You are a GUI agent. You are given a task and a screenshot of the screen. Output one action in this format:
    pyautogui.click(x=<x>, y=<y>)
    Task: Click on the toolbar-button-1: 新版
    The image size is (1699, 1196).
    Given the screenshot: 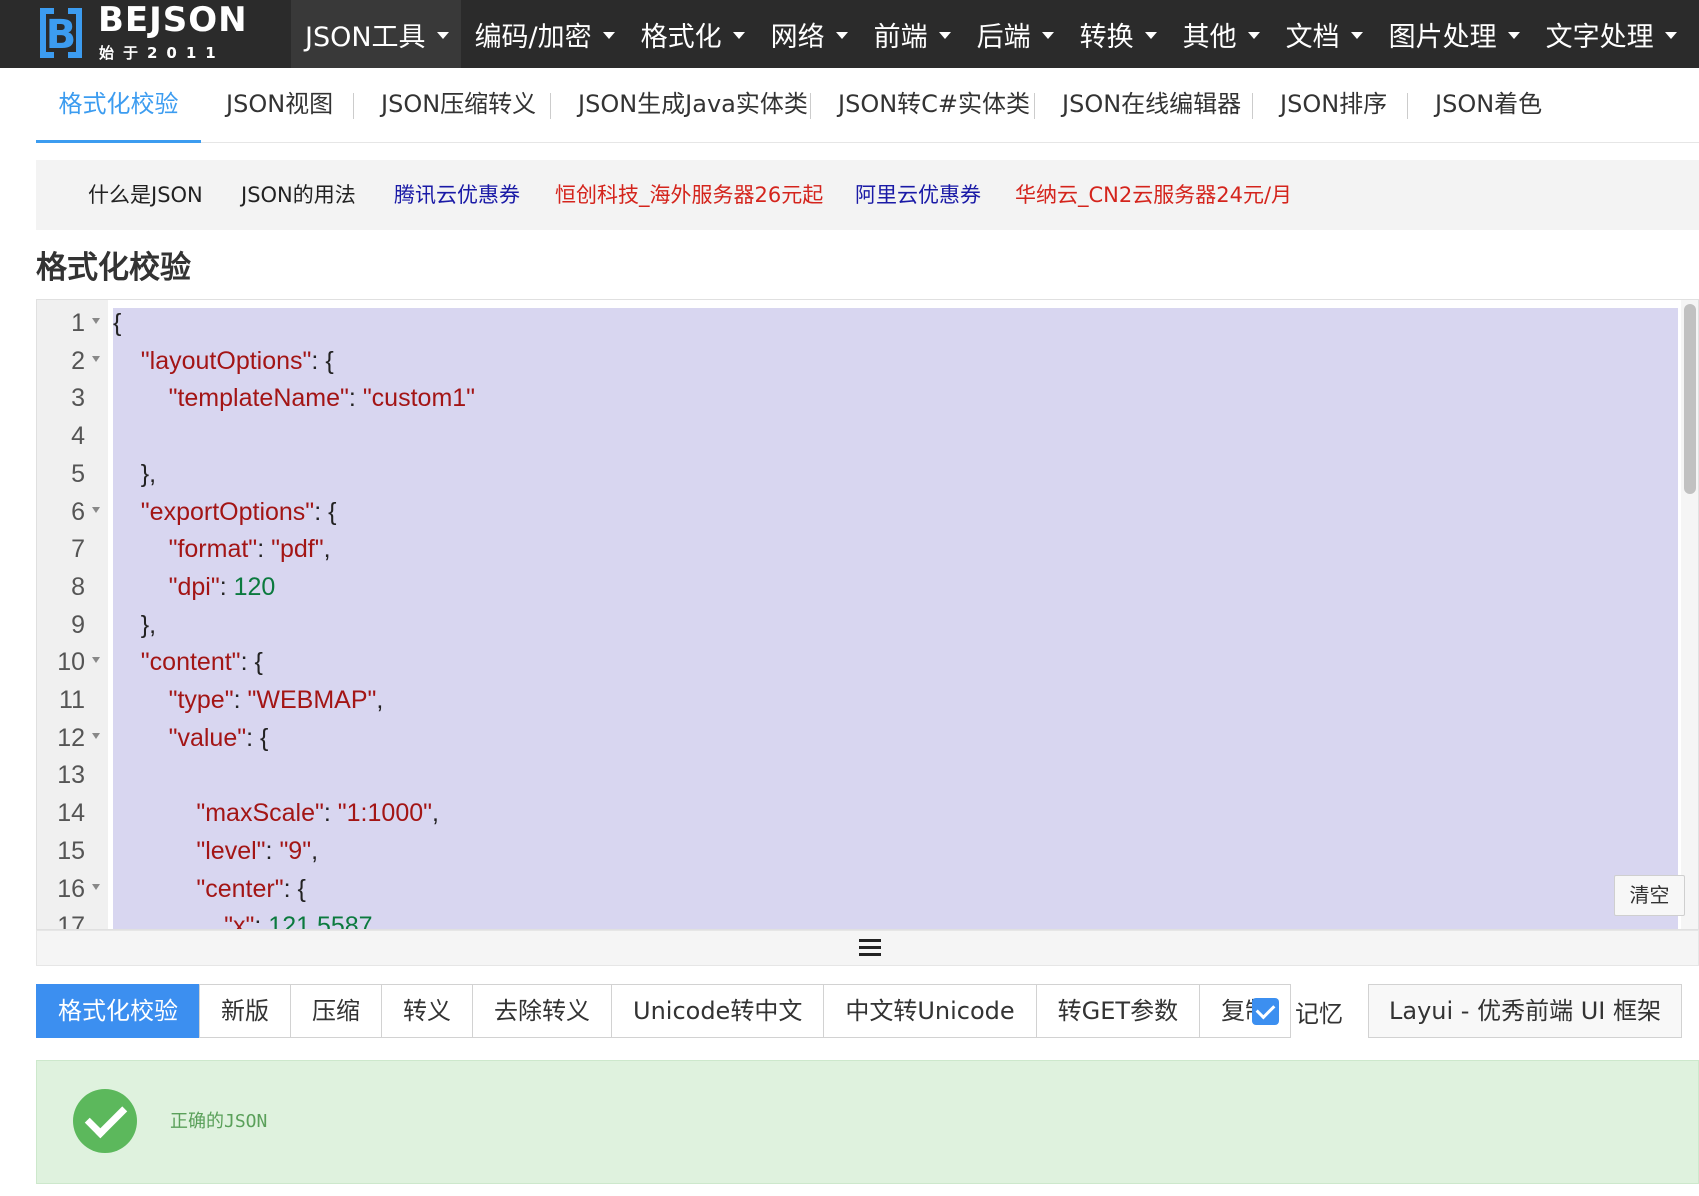 What is the action you would take?
    pyautogui.click(x=245, y=1011)
    